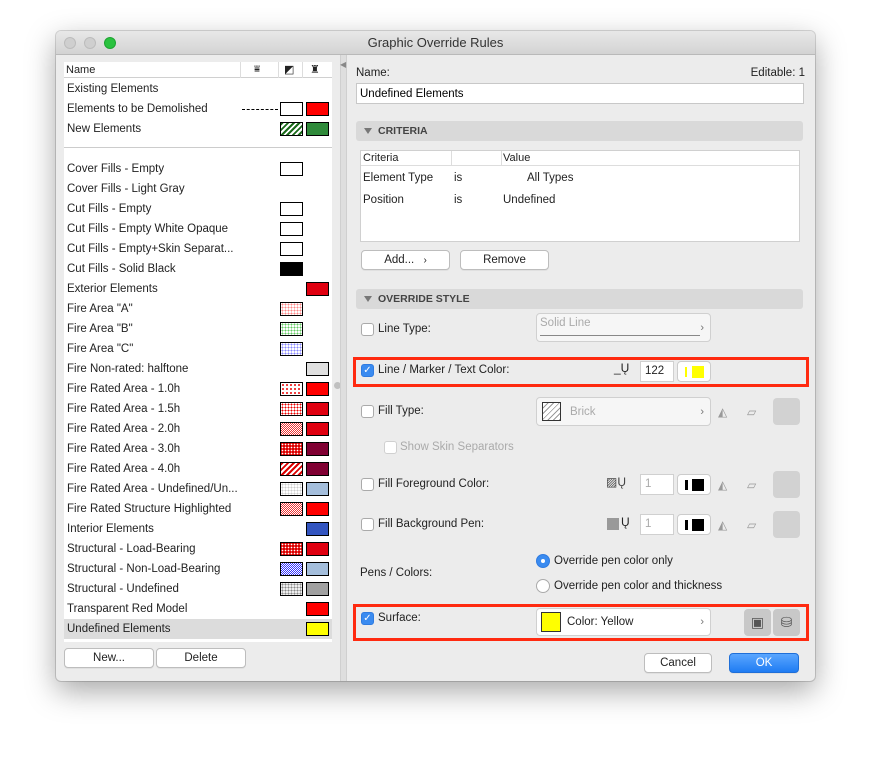 The width and height of the screenshot is (871, 761). Describe the element at coordinates (579, 131) in the screenshot. I see `criteria-section-header: CRITERIA` at that location.